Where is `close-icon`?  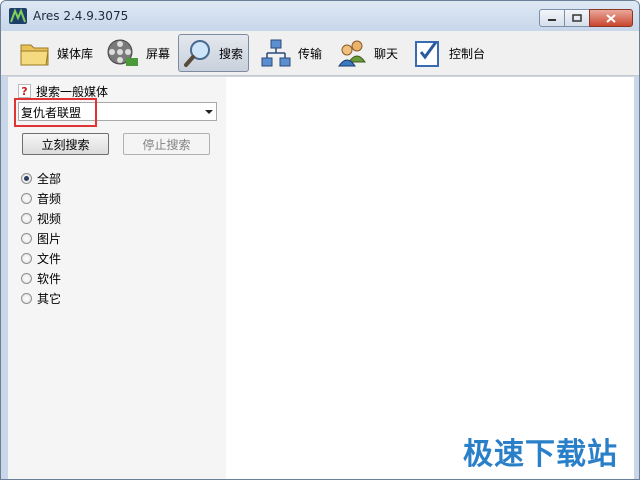 close-icon is located at coordinates (611, 18).